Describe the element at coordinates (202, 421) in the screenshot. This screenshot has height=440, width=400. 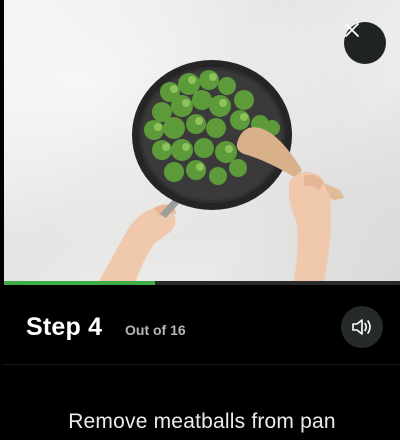
I see `step-instruction: Remove meatballs from pan` at that location.